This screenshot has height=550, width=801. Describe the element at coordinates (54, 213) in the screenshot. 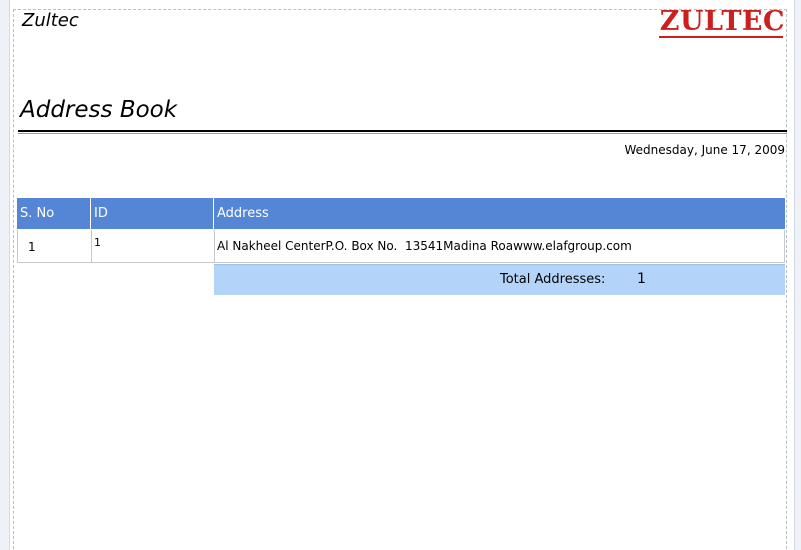

I see `column-header-sno: S. No` at that location.